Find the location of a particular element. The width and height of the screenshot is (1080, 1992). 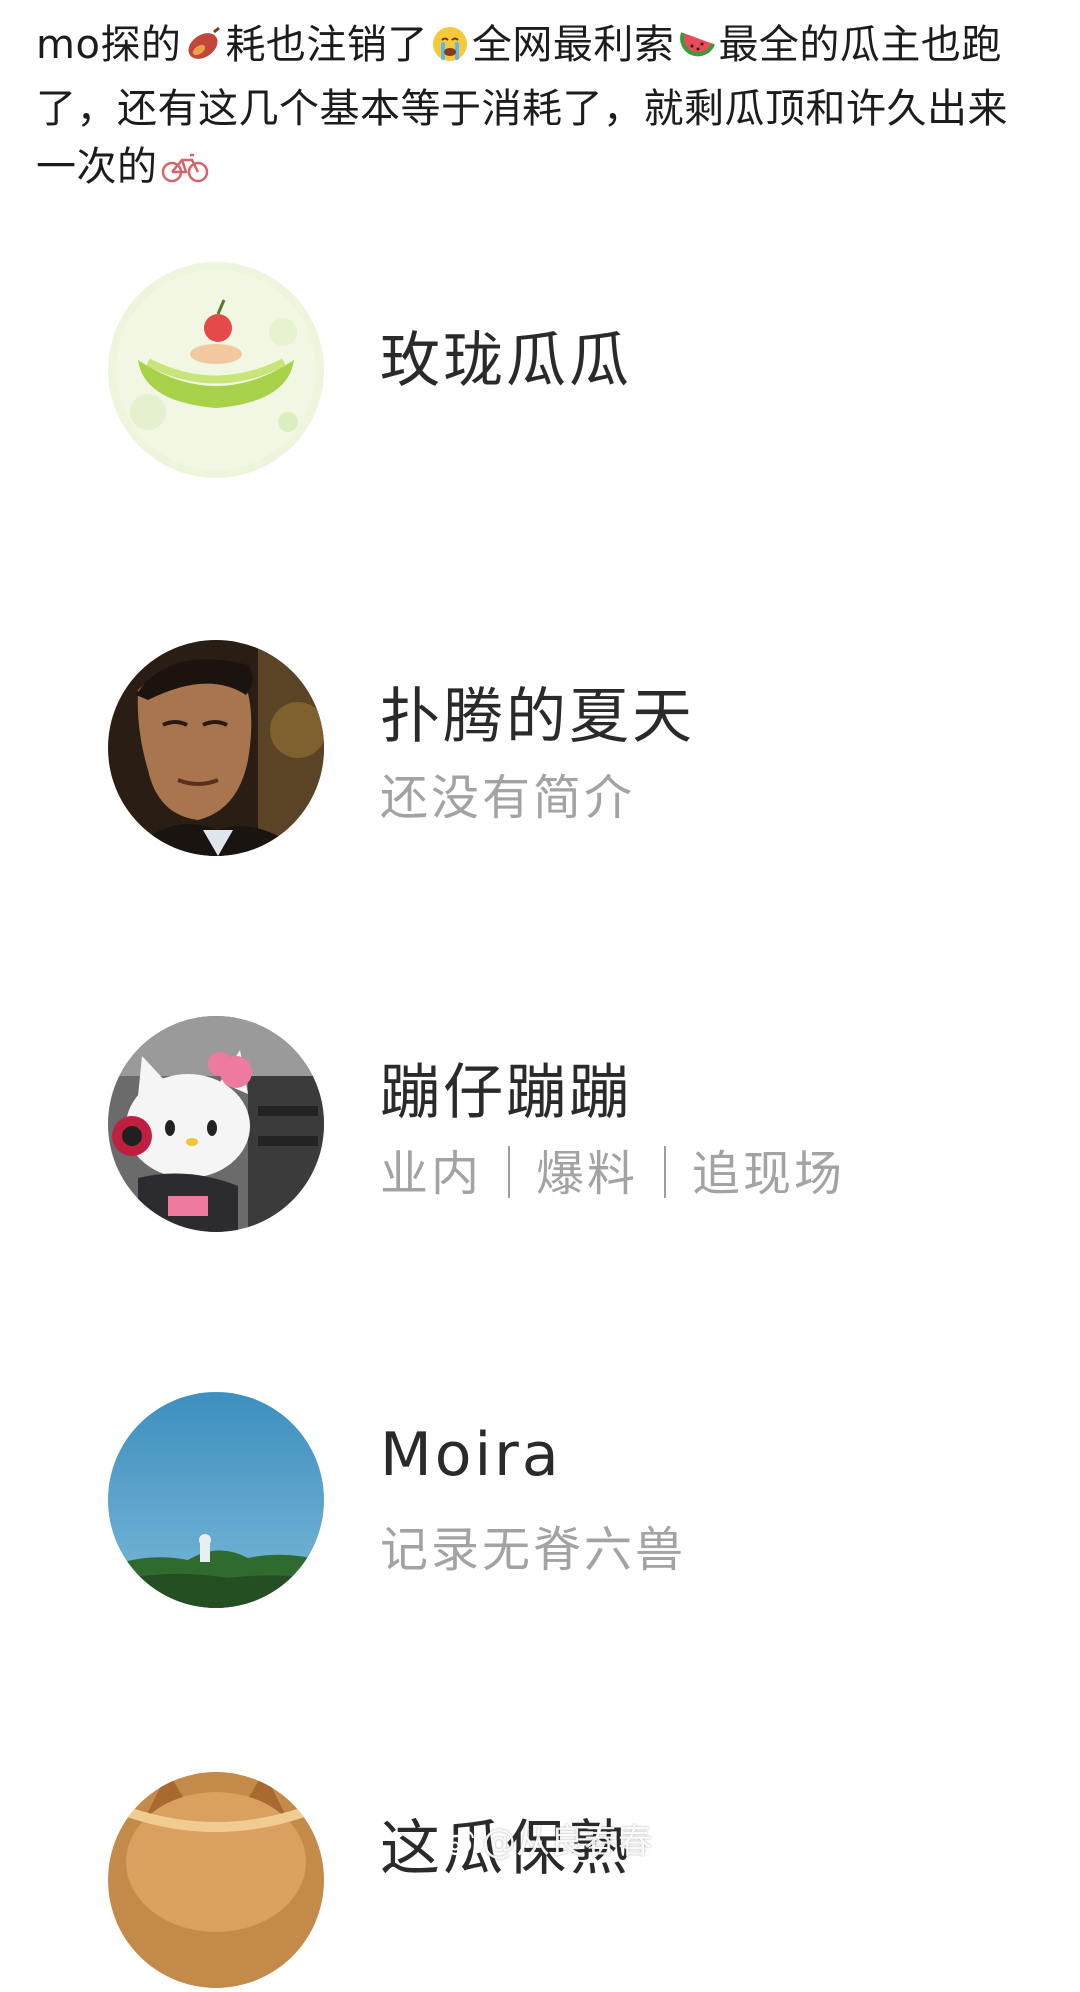

account-item: Moira 记录无脊六兽 is located at coordinates (558, 1502).